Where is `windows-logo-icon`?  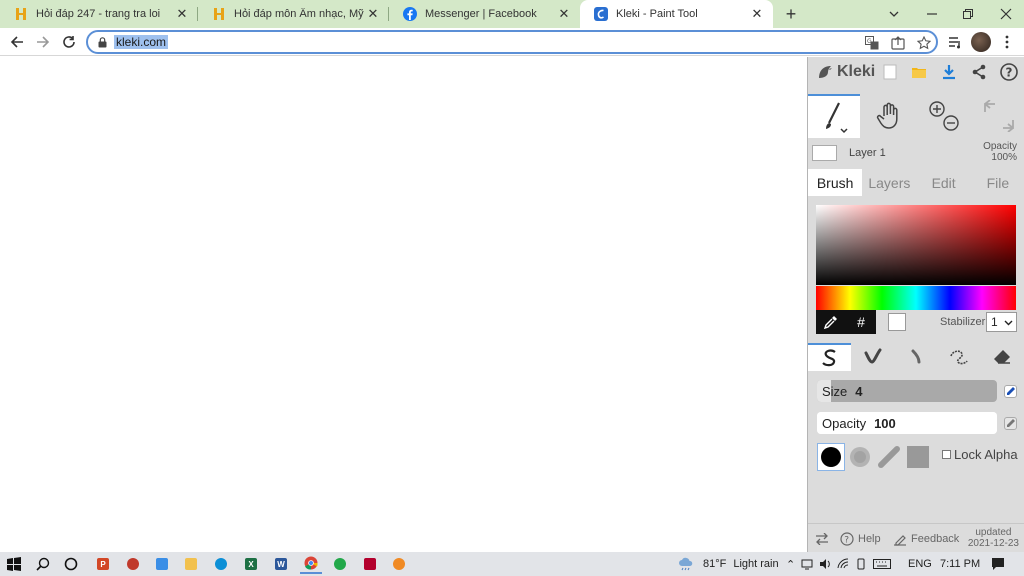
windows-logo-icon is located at coordinates (14, 564).